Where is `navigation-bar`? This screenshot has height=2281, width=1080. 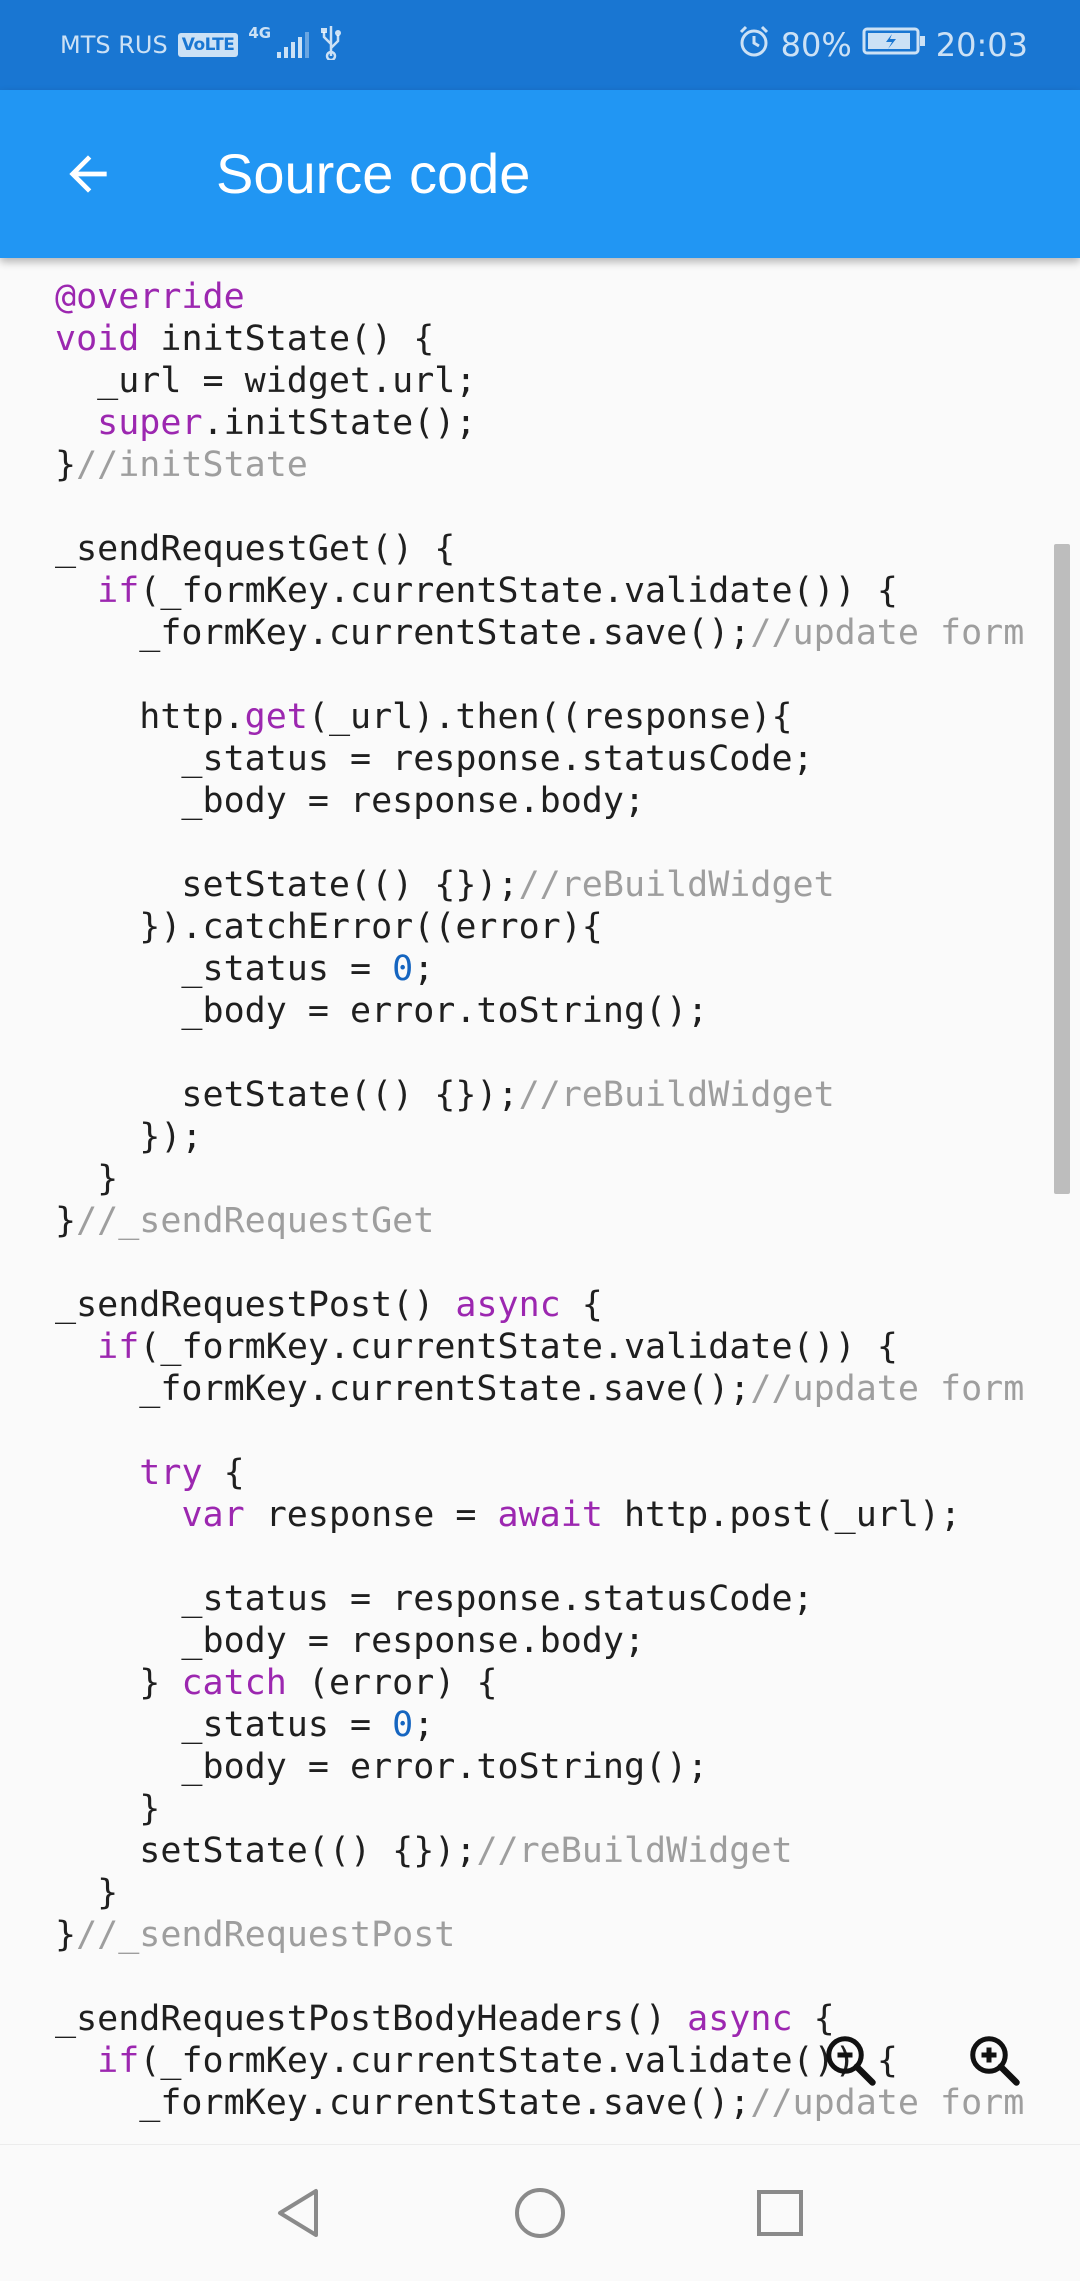
navigation-bar is located at coordinates (540, 2212).